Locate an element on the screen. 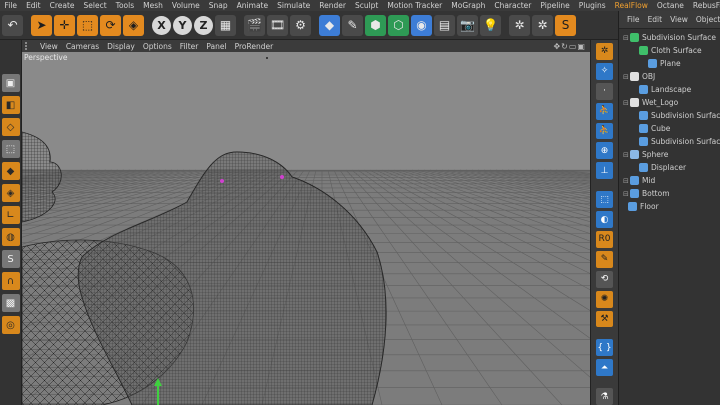 The height and width of the screenshot is (405, 720). render-picture-icon: 🎞 is located at coordinates (277, 25).